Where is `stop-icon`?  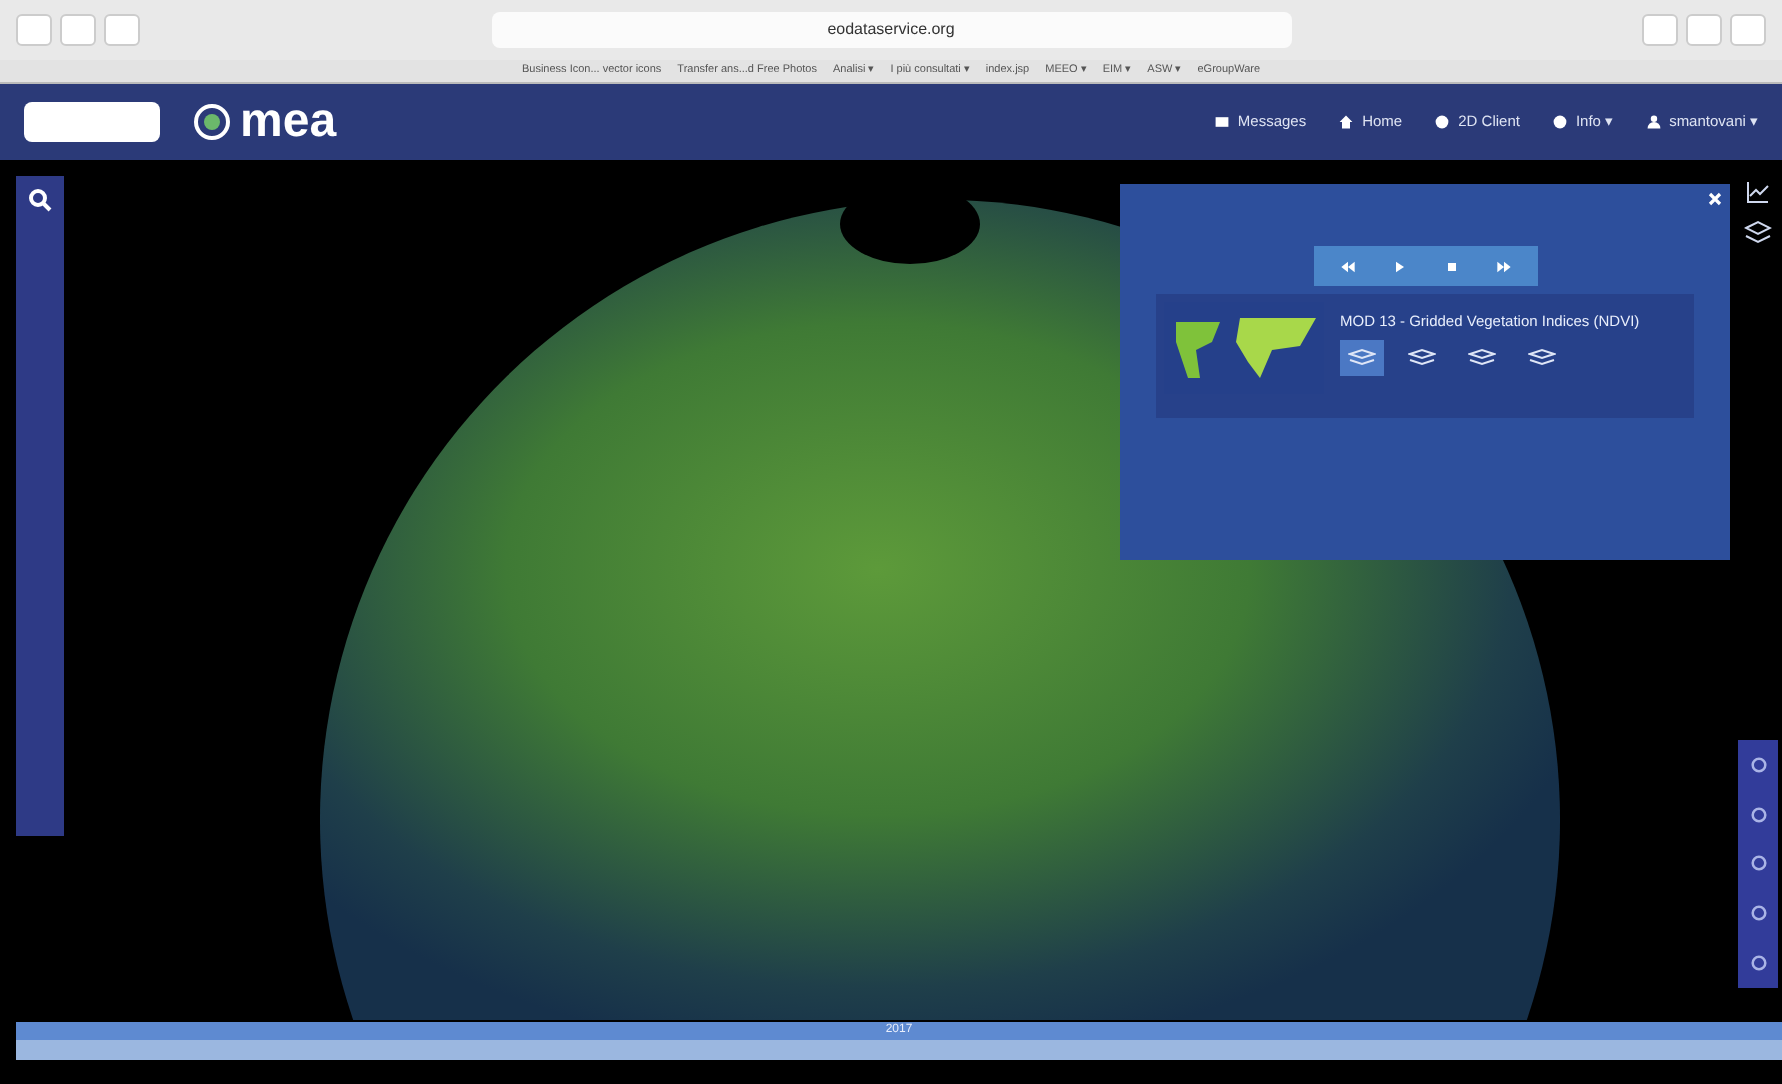 stop-icon is located at coordinates (1451, 266).